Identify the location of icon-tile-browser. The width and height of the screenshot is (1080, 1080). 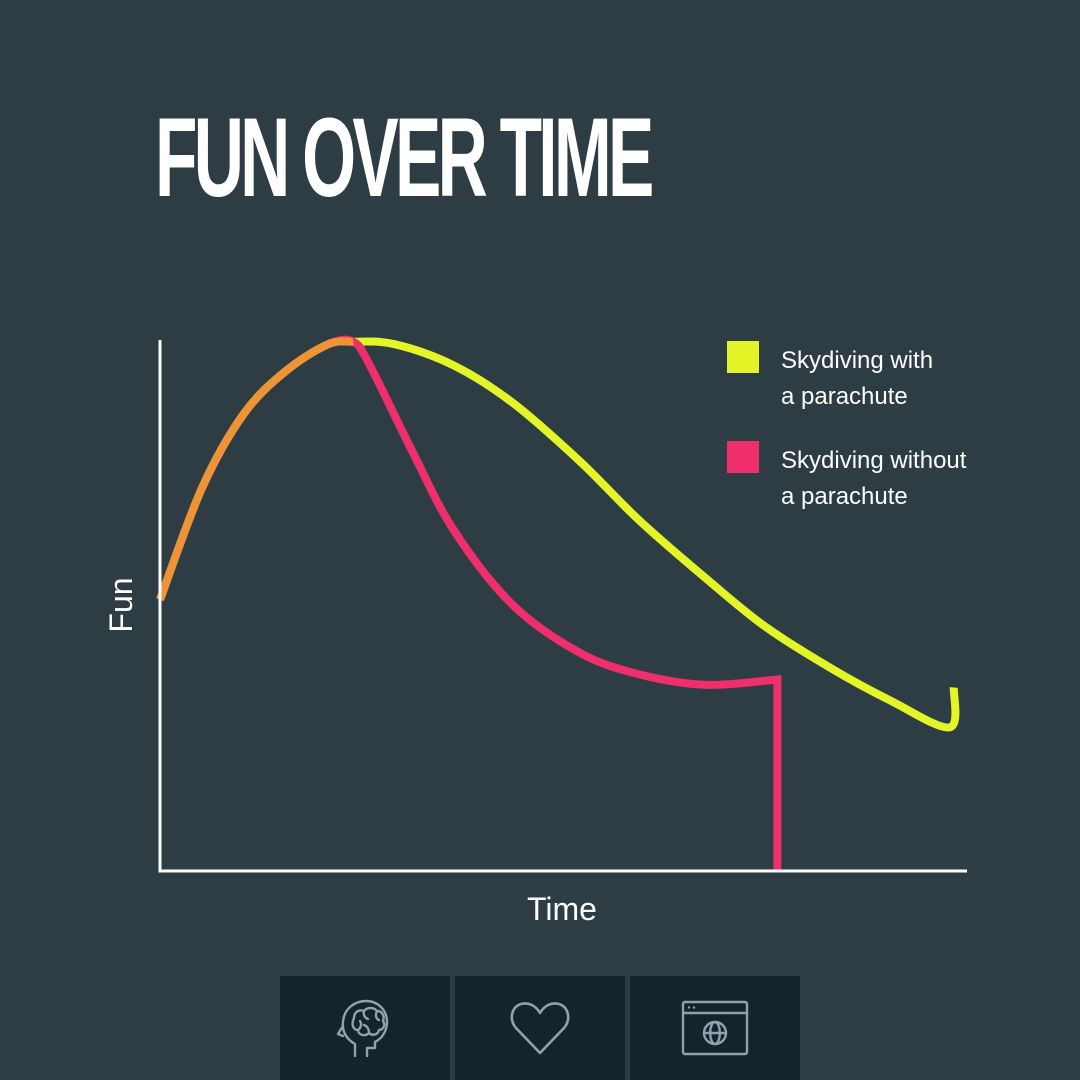
(715, 1028).